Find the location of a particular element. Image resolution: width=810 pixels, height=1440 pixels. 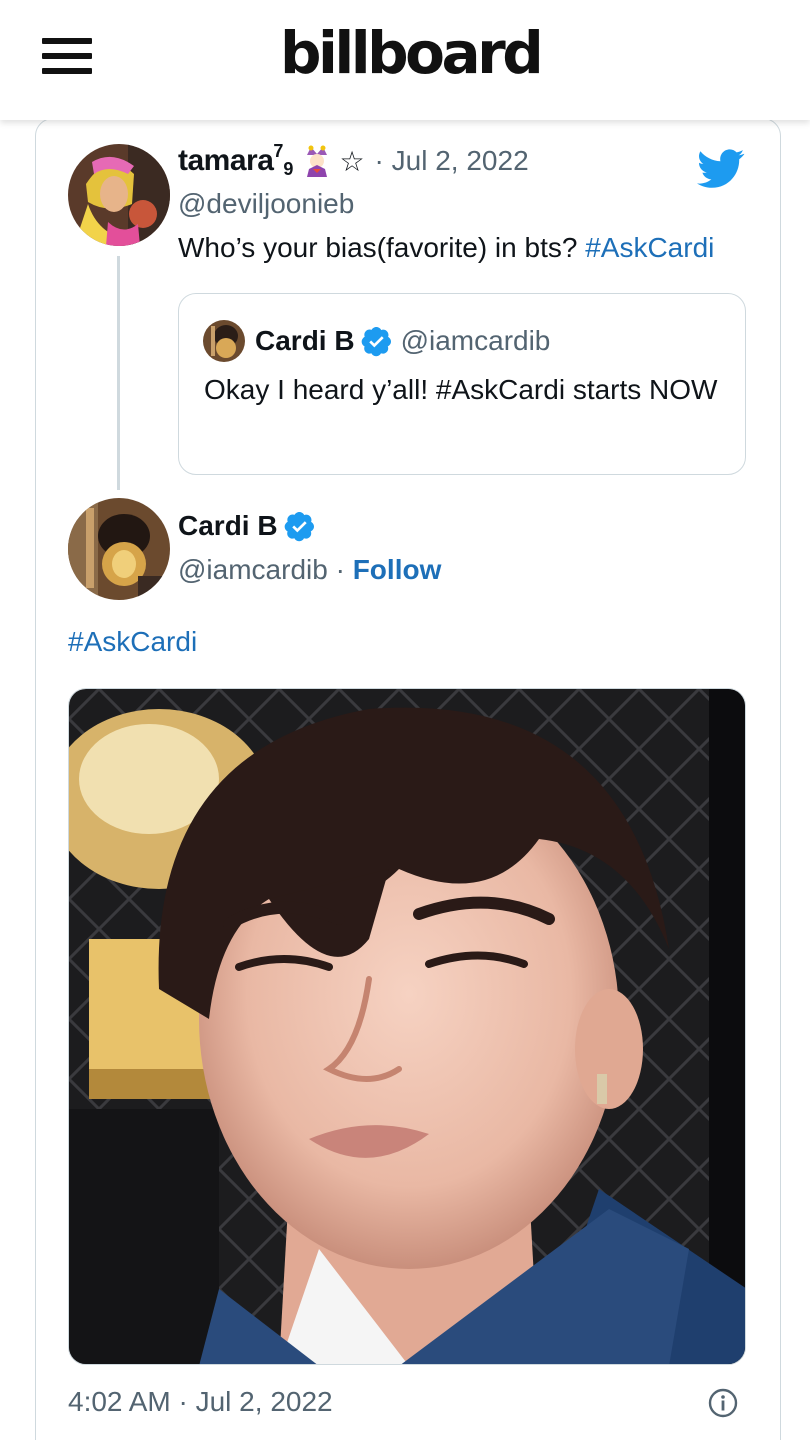

reply-author-avatar is located at coordinates (119, 195).